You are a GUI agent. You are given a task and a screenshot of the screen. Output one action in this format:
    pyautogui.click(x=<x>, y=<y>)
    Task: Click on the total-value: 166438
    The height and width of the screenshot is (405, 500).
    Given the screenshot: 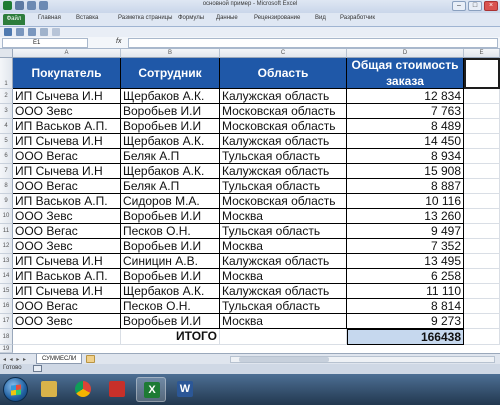 What is the action you would take?
    pyautogui.click(x=405, y=337)
    